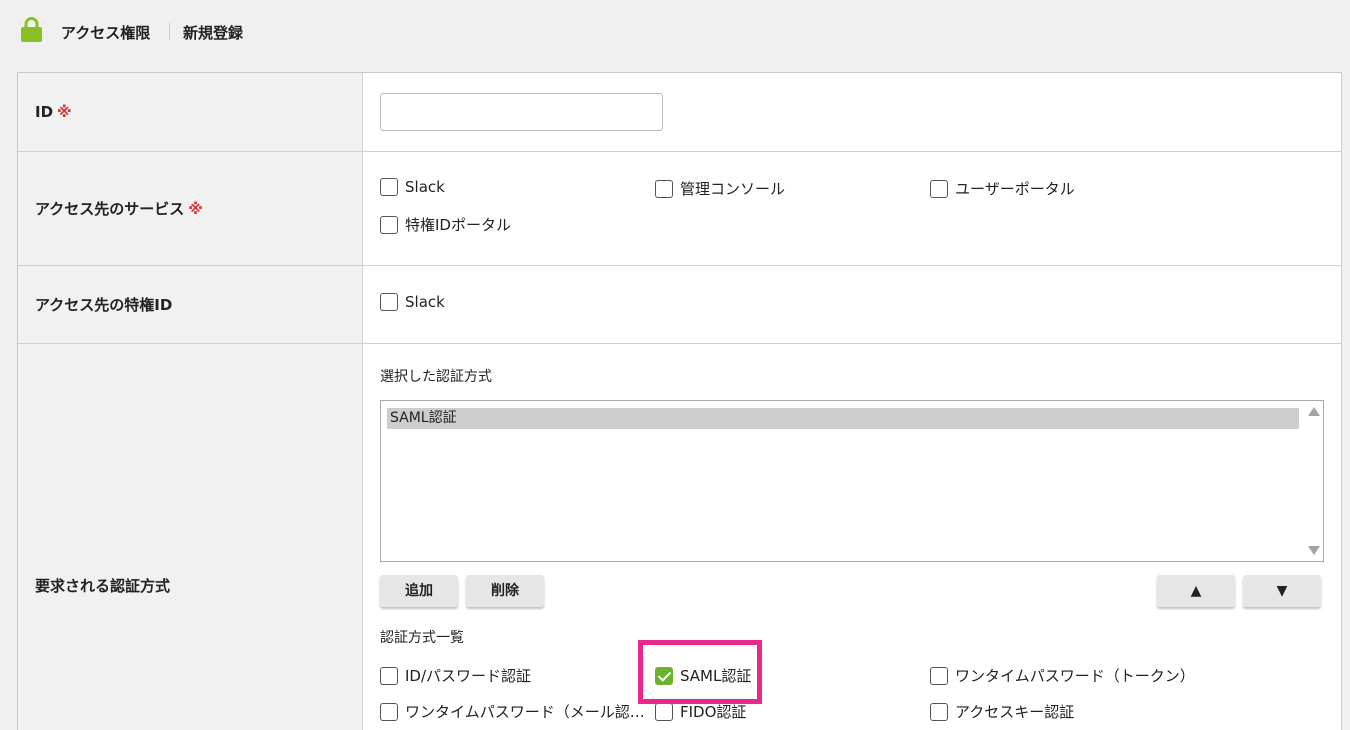 This screenshot has height=730, width=1350. Describe the element at coordinates (419, 591) in the screenshot. I see `add-button: 追加` at that location.